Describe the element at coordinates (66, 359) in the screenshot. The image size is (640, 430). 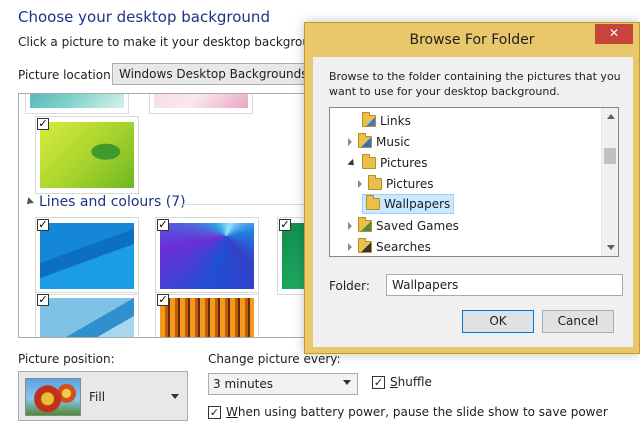
I see `picture-position-label: Picture position:` at that location.